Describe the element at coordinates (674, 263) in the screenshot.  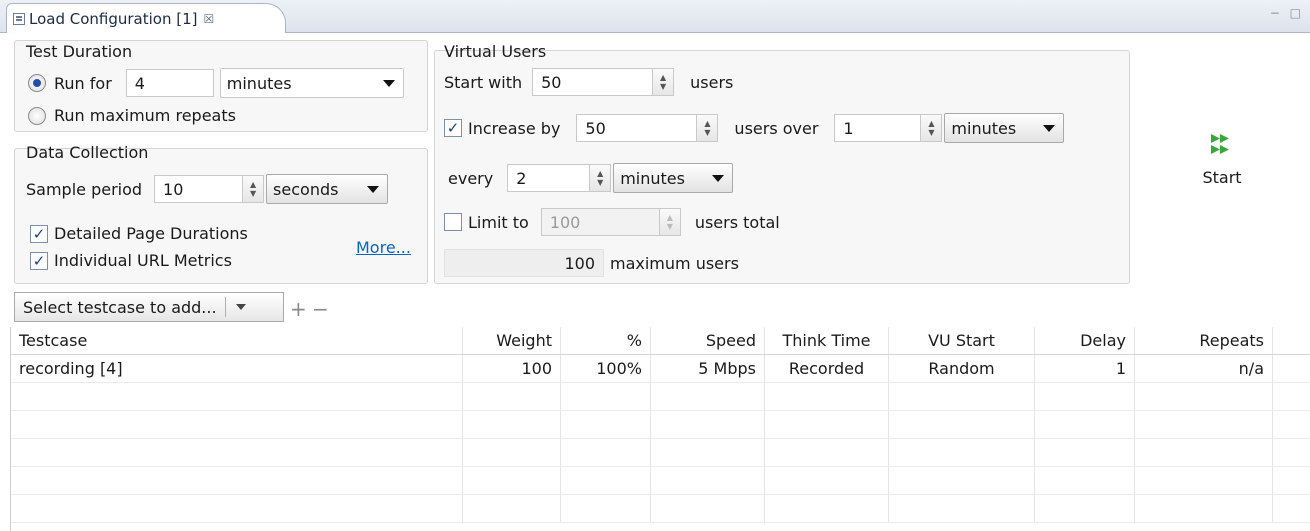
I see `max-users-label: maximum users` at that location.